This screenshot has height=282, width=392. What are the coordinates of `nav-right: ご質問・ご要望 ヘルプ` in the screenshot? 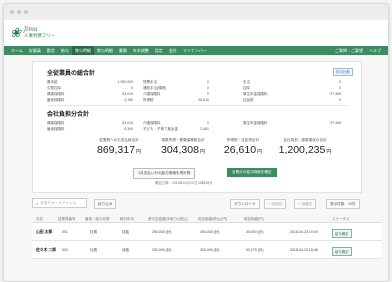 It's located at (358, 50).